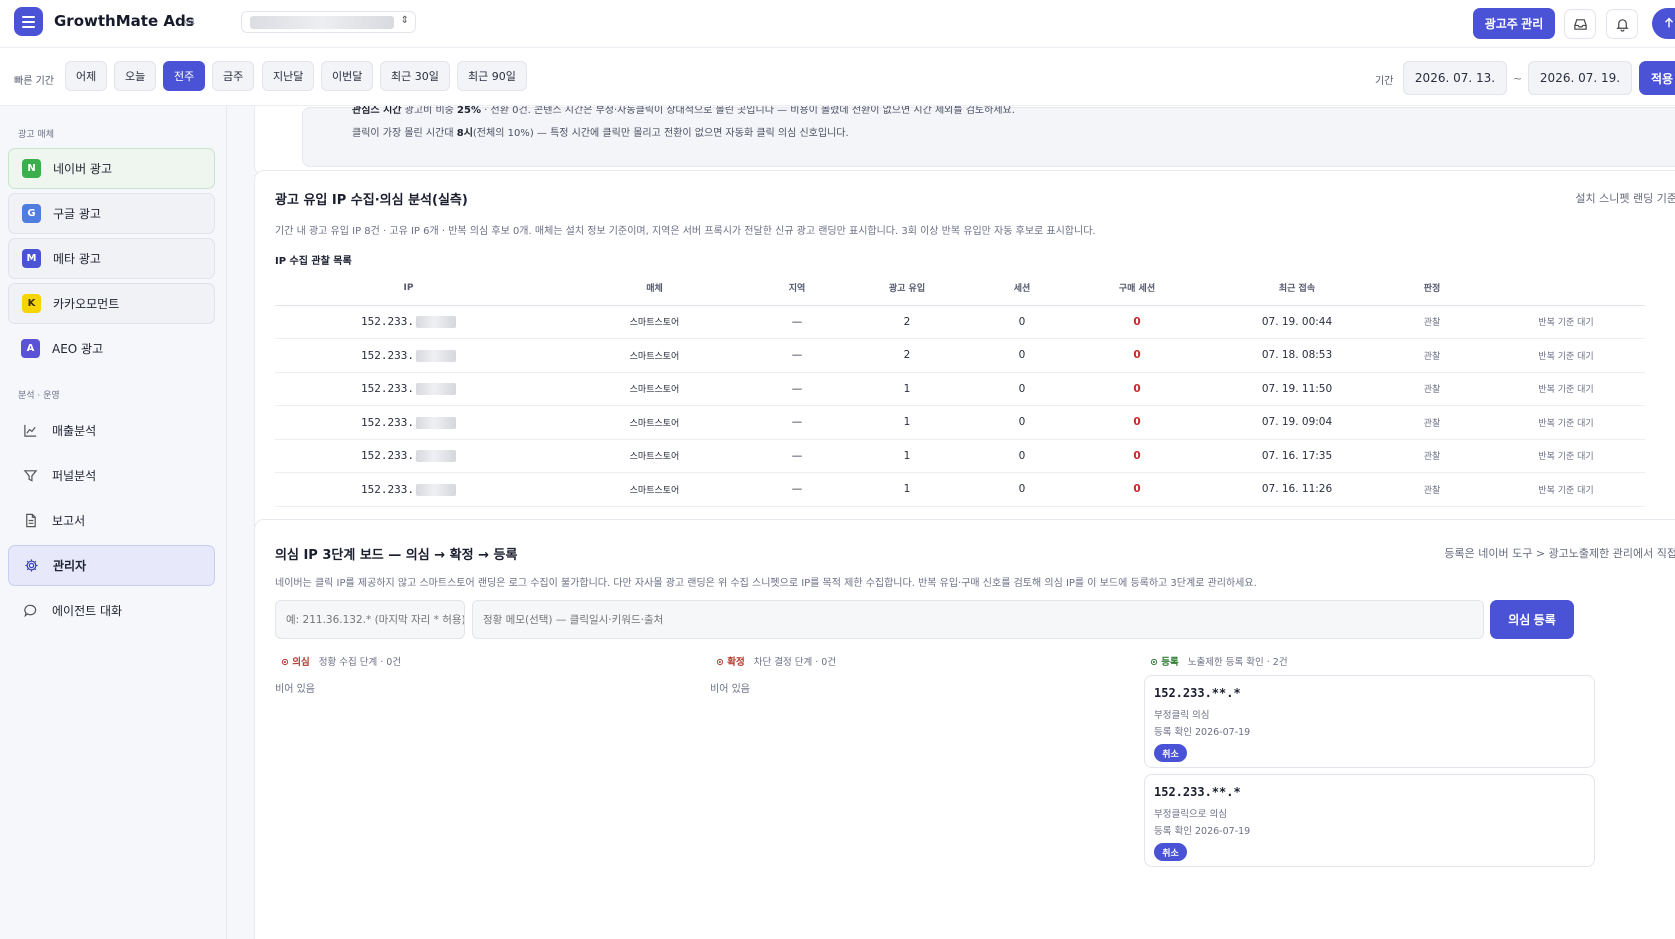 Image resolution: width=1675 pixels, height=939 pixels. Describe the element at coordinates (184, 76) in the screenshot. I see `quick-period-last-week: 전주` at that location.